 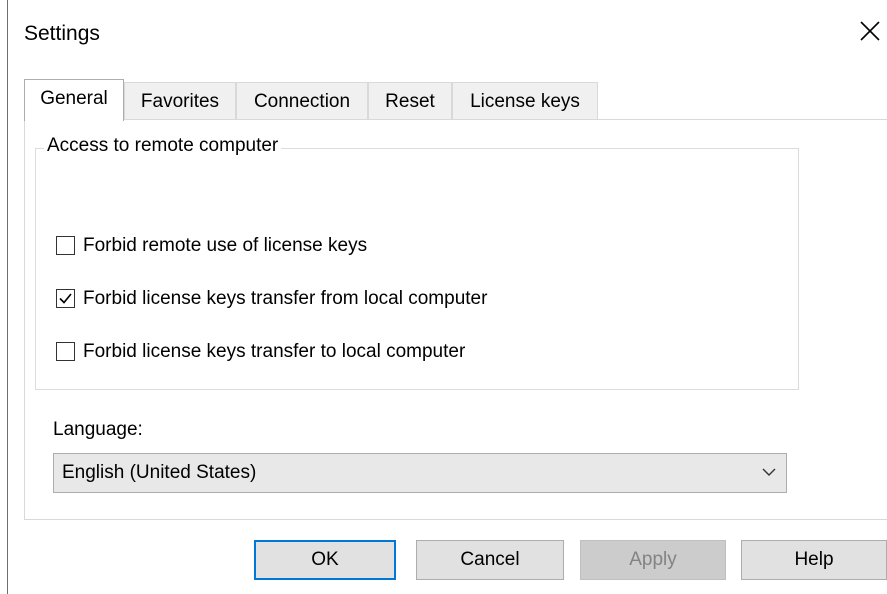 What do you see at coordinates (98, 429) in the screenshot?
I see `language-label: Language:` at bounding box center [98, 429].